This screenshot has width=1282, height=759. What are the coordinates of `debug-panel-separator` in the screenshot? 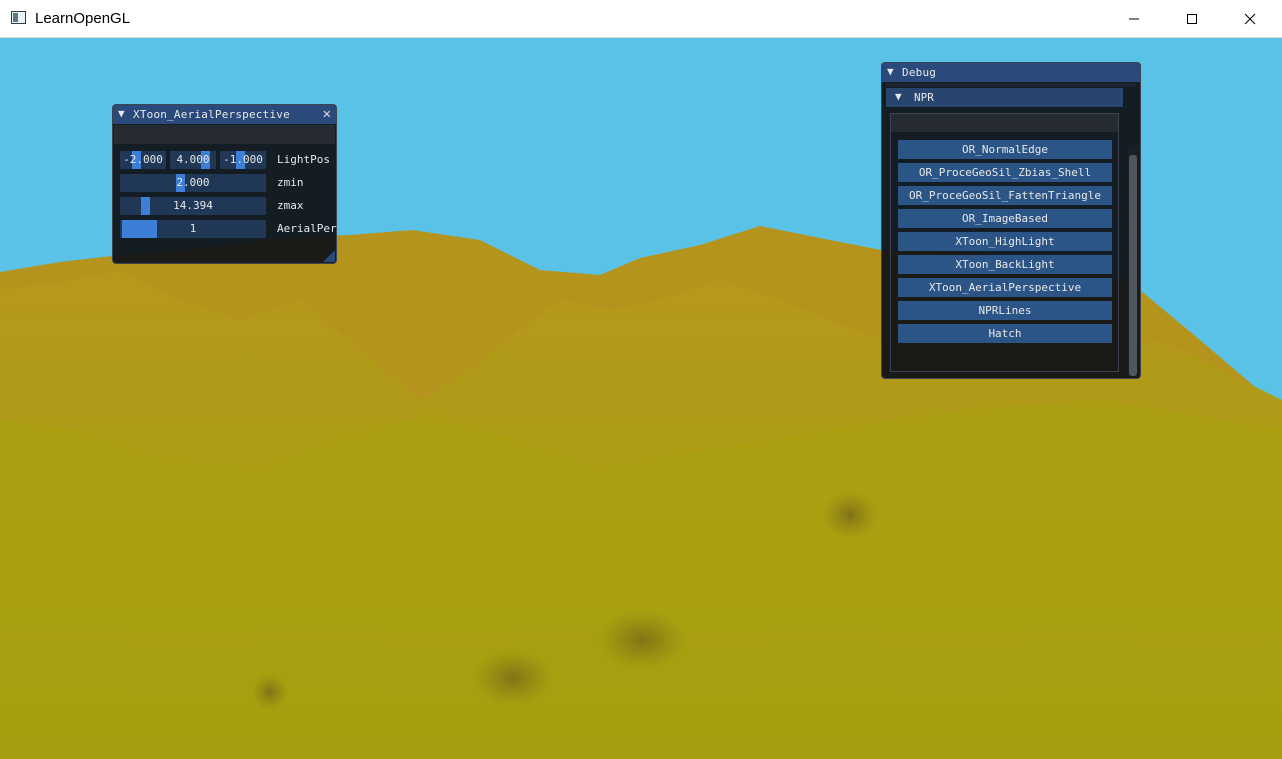 It's located at (1011, 85).